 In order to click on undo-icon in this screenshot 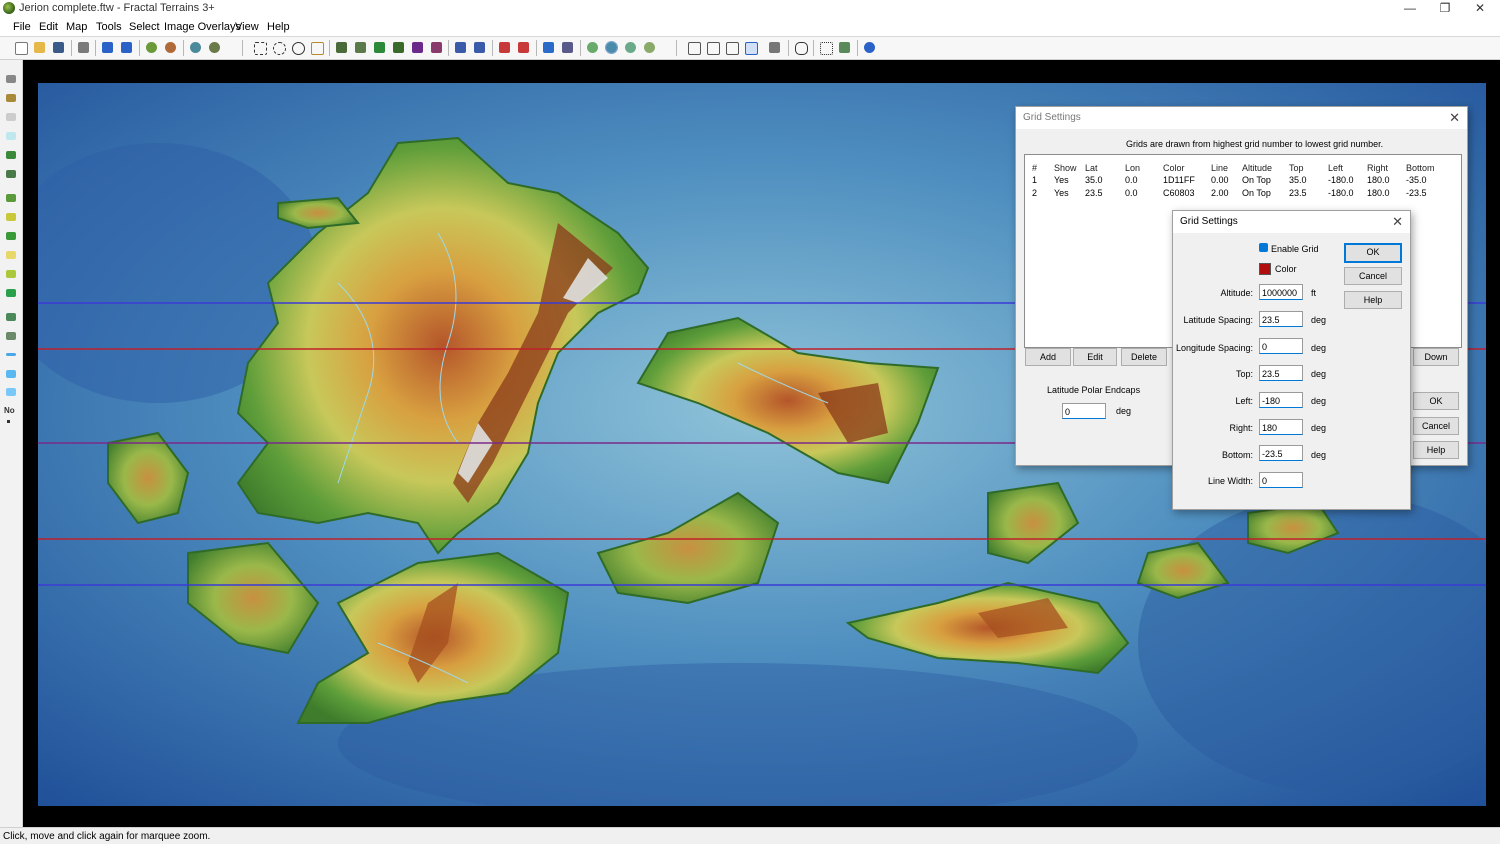, I will do `click(107, 47)`.